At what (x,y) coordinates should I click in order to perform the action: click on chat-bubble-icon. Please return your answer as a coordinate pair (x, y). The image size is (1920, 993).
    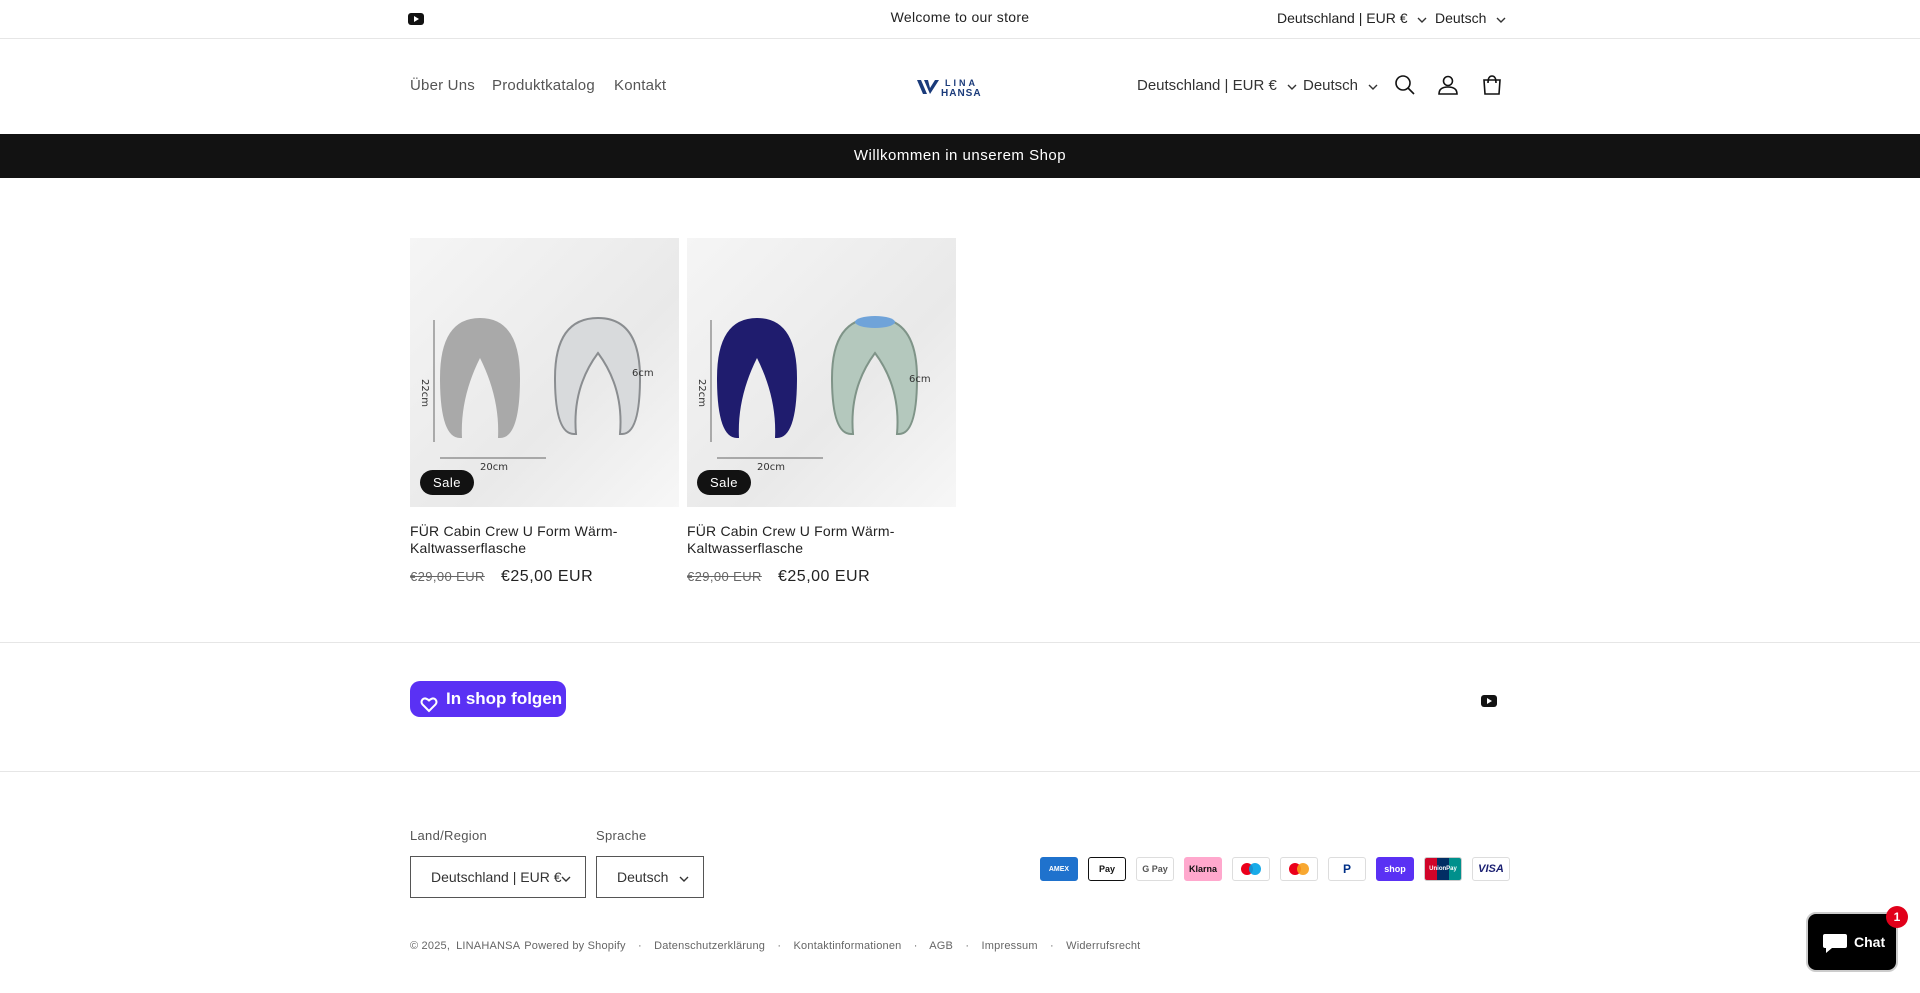
    Looking at the image, I should click on (1835, 944).